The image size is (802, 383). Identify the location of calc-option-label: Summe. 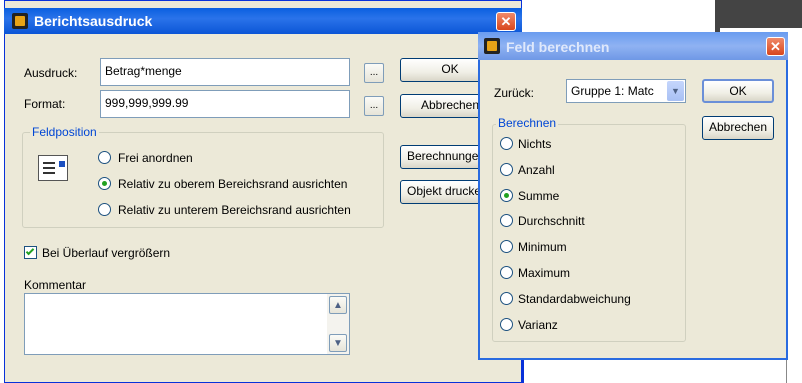
(539, 195).